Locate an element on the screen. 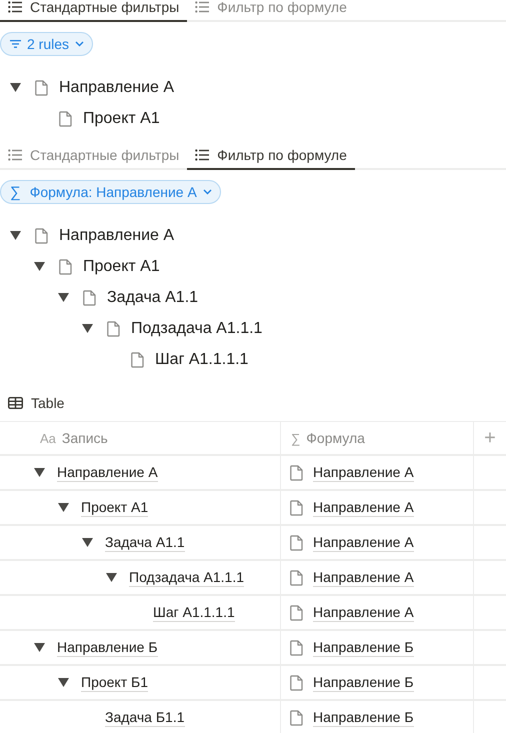 This screenshot has width=506, height=733. column-header: Aa Запись is located at coordinates (140, 438).